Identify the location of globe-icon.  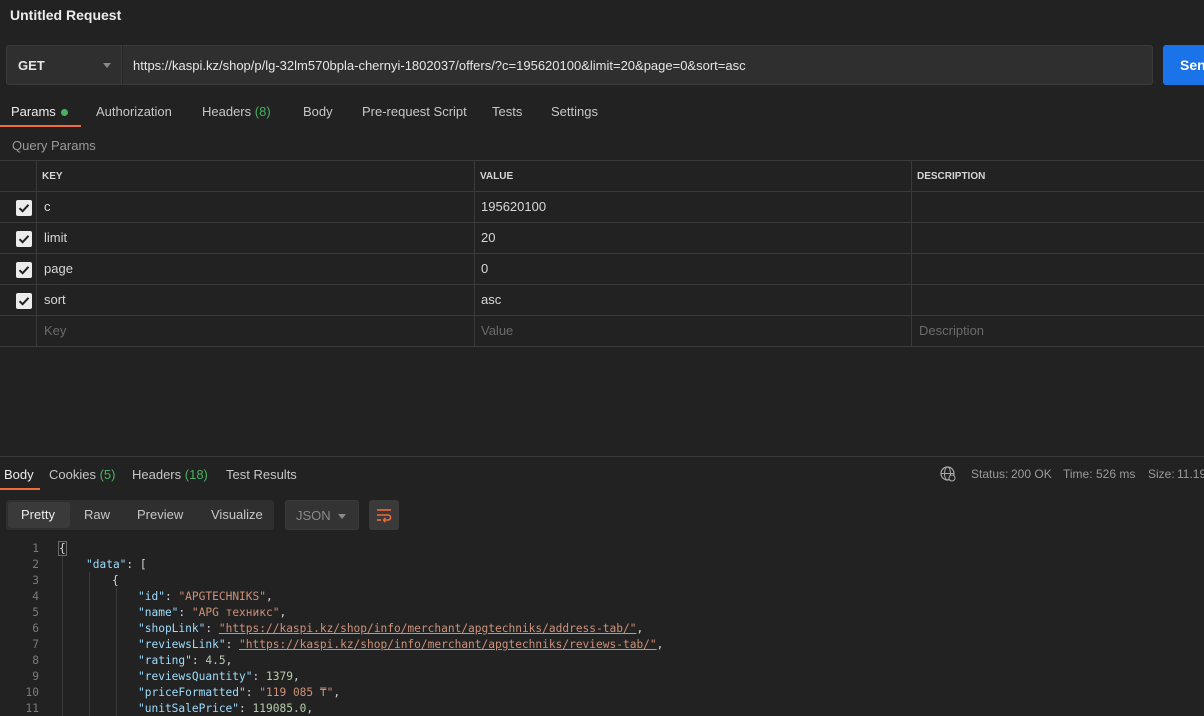
(947, 473).